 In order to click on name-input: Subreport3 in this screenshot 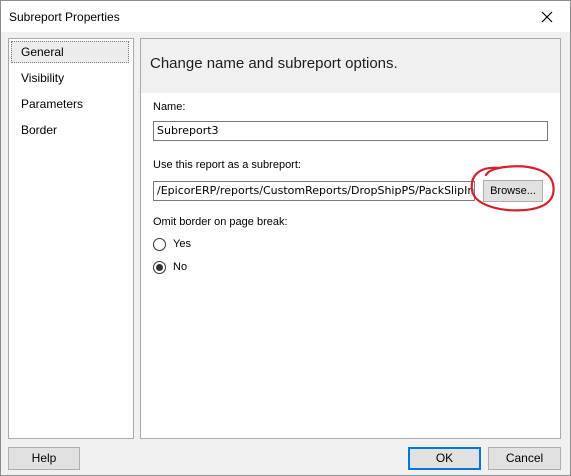, I will do `click(350, 131)`.